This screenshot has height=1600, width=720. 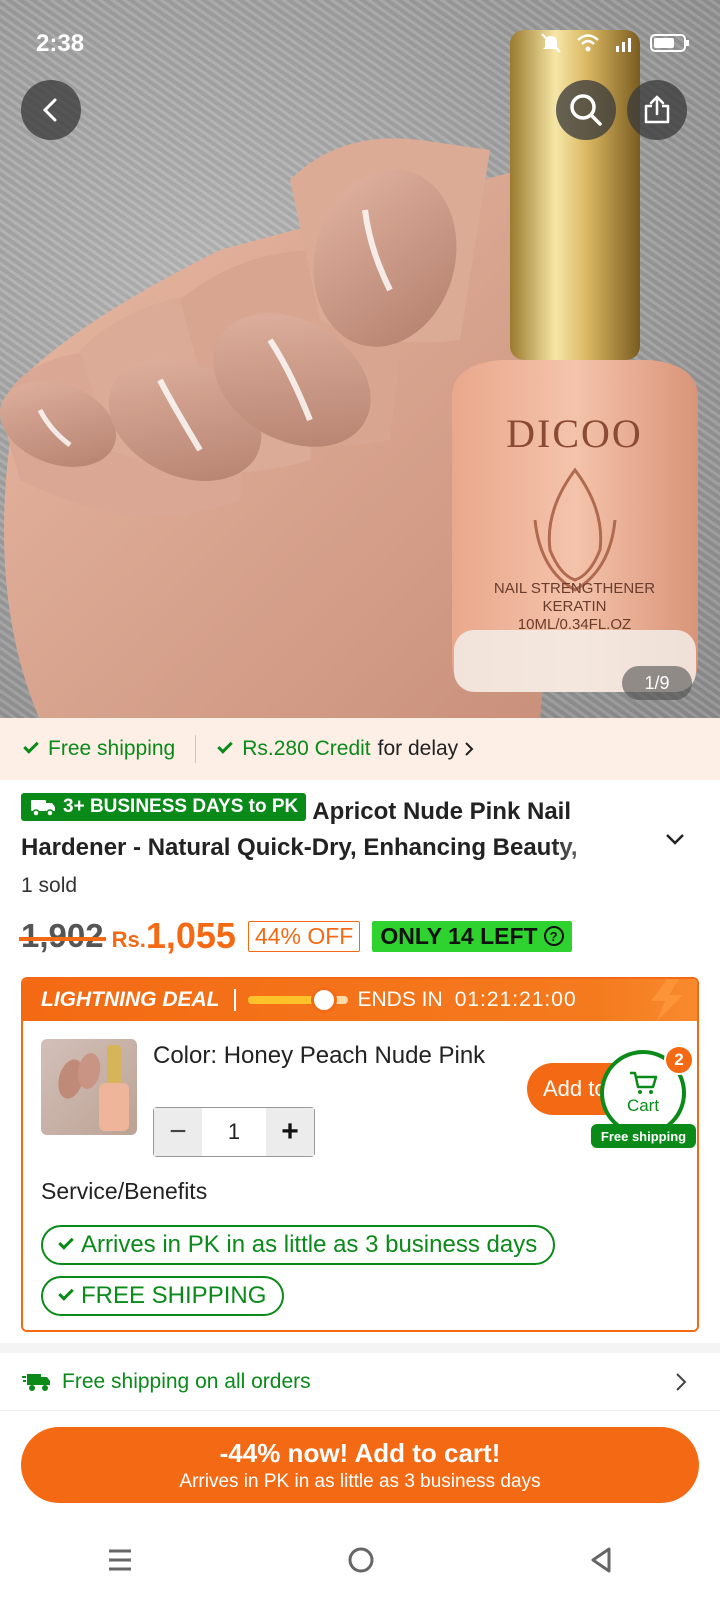 What do you see at coordinates (574, 624) in the screenshot?
I see `bottle-label-3: 10ML/0.34FL.OZ` at bounding box center [574, 624].